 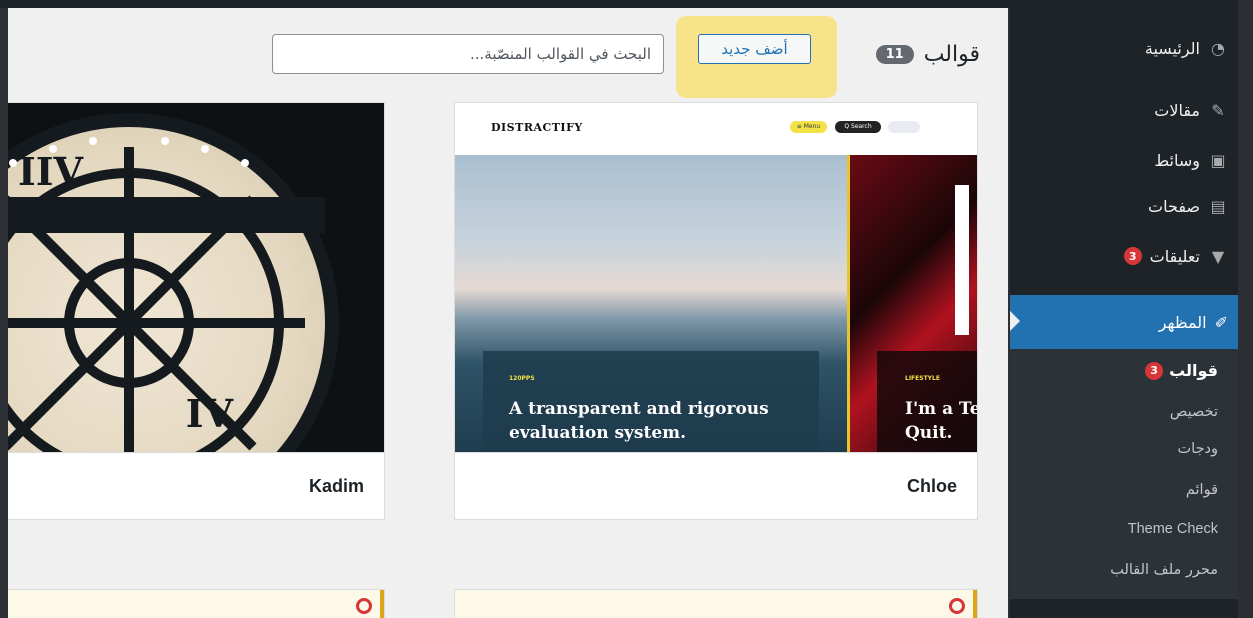 I want to click on sidebar-item-dashboard: ◔ الرئيسية, so click(x=1186, y=48).